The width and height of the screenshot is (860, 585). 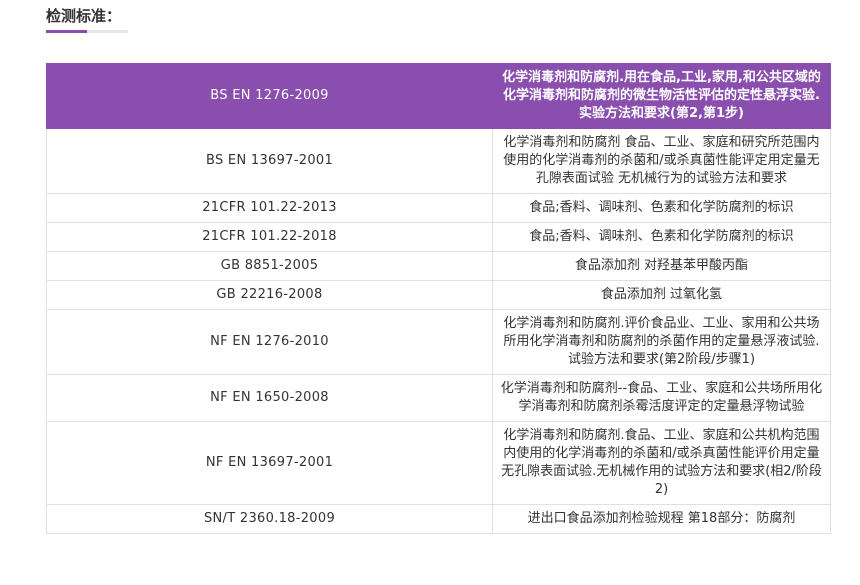 I want to click on standard-code: 21CFR 101.22-2018, so click(x=269, y=237).